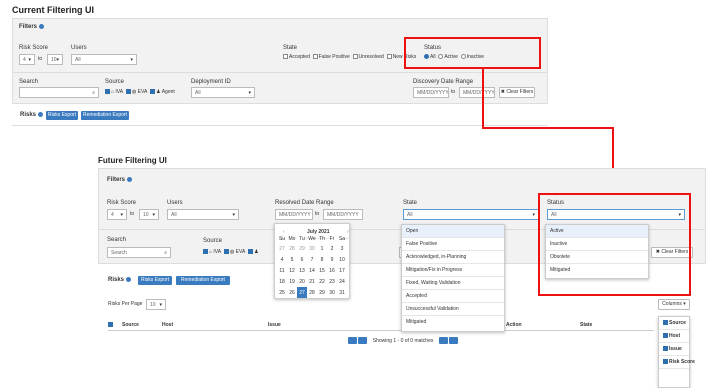  Describe the element at coordinates (282, 259) in the screenshot. I see `calendar-day: 4` at that location.